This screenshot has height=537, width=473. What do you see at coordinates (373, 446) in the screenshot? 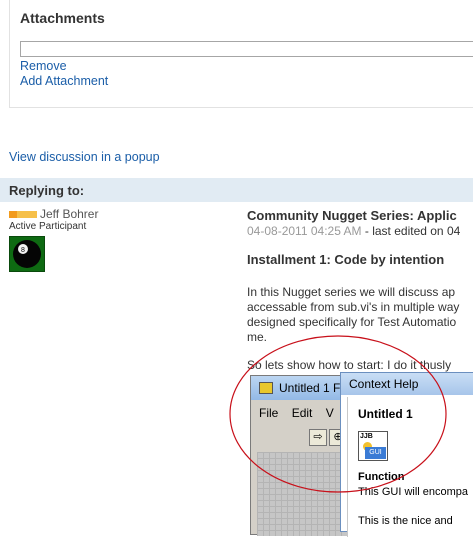
I see `vi-gui-icon: JJB GUI` at bounding box center [373, 446].